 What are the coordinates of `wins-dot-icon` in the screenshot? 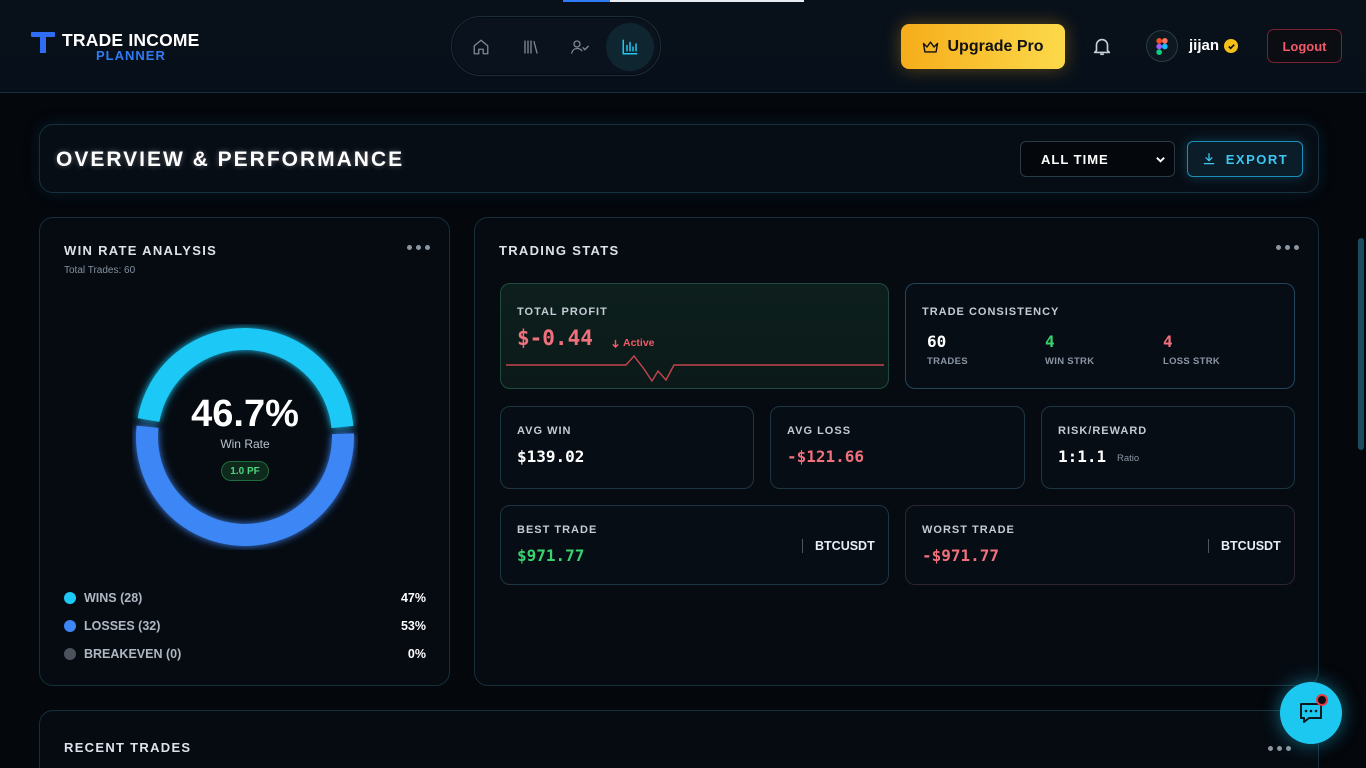 It's located at (70, 598).